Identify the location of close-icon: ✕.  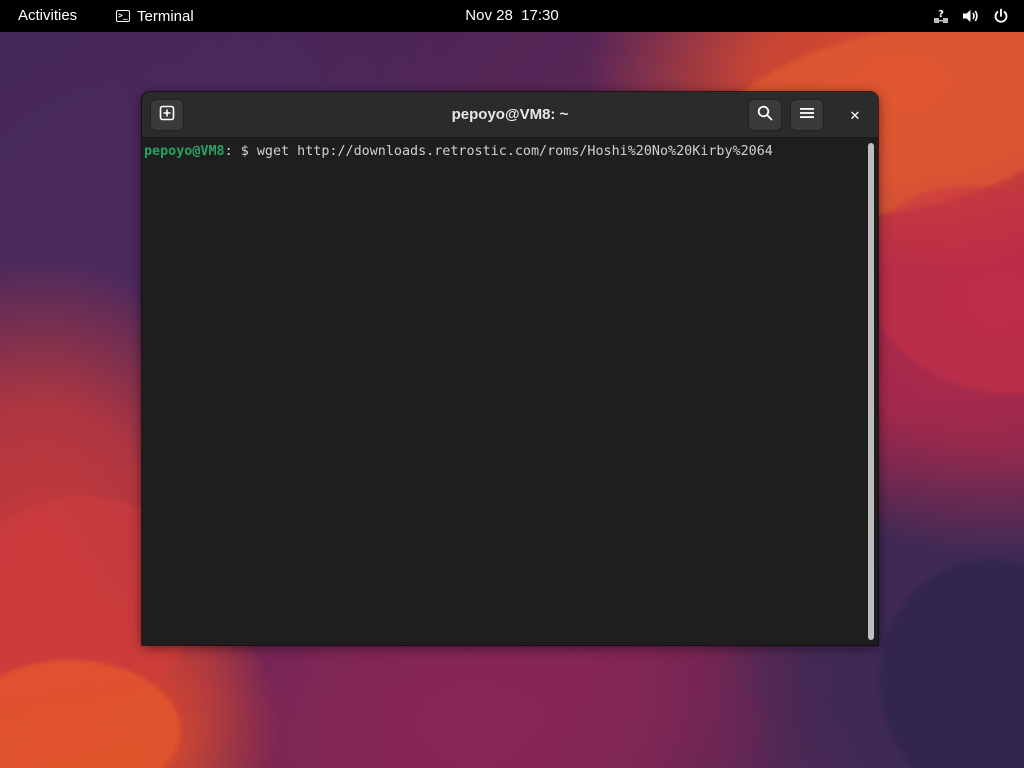
(855, 115).